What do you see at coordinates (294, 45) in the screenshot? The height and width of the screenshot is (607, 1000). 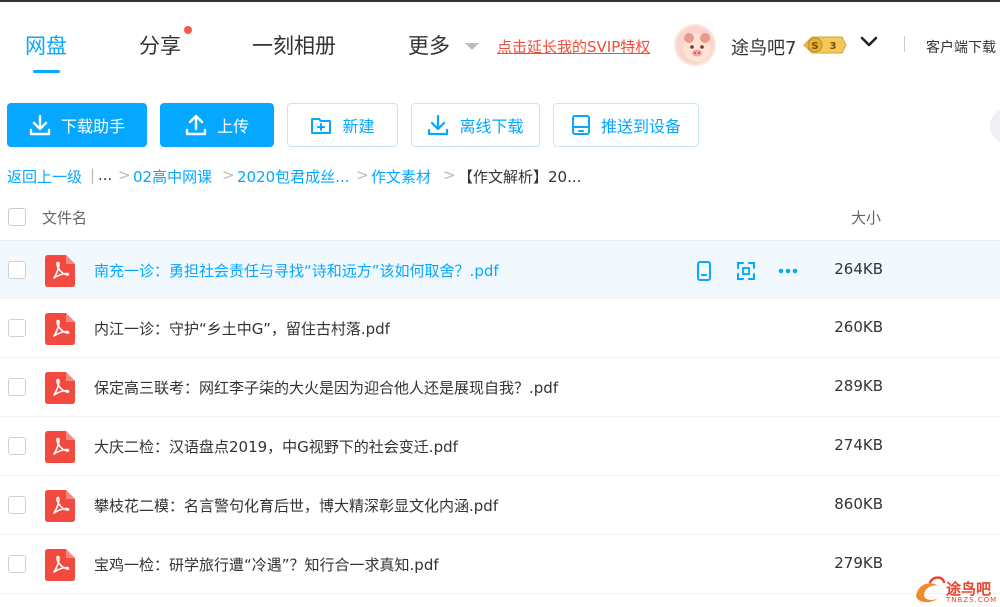 I see `nav-tab-album: 一刻相册` at bounding box center [294, 45].